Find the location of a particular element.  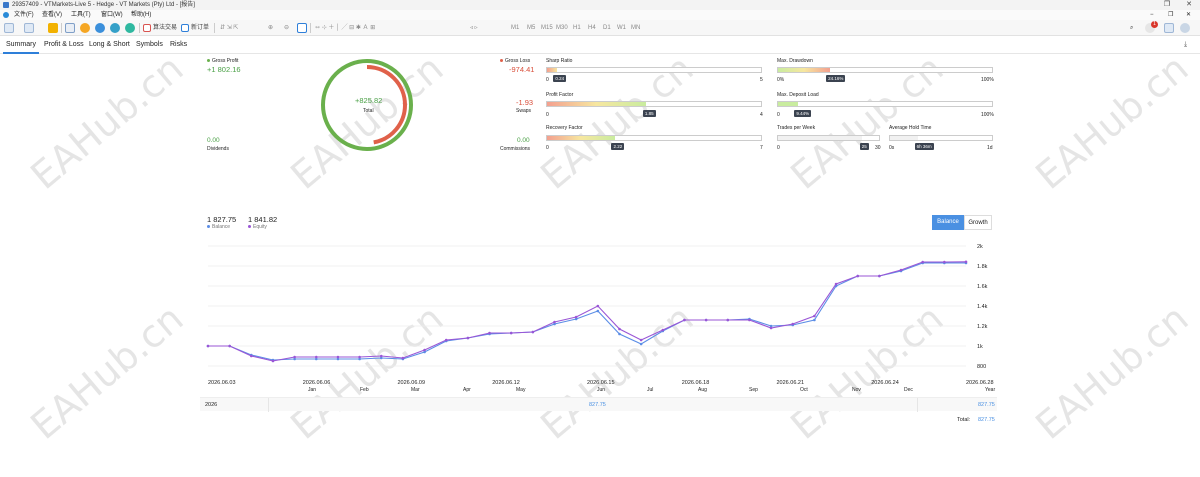

close-child-button: ✕ is located at coordinates (1188, 15).